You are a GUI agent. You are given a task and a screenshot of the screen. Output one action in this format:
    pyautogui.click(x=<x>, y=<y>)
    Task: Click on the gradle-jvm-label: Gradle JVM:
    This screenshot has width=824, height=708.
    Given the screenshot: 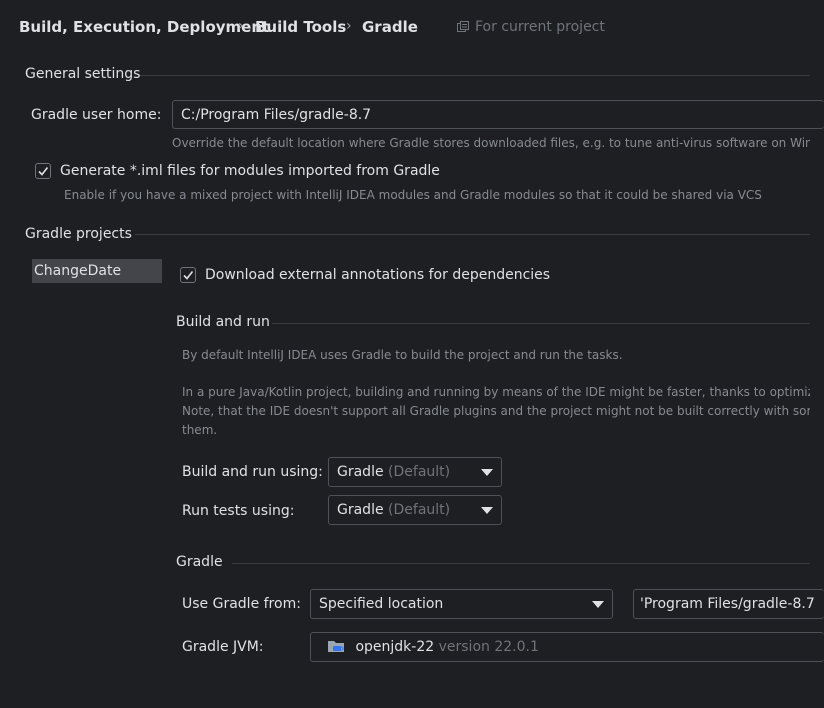 What is the action you would take?
    pyautogui.click(x=223, y=647)
    